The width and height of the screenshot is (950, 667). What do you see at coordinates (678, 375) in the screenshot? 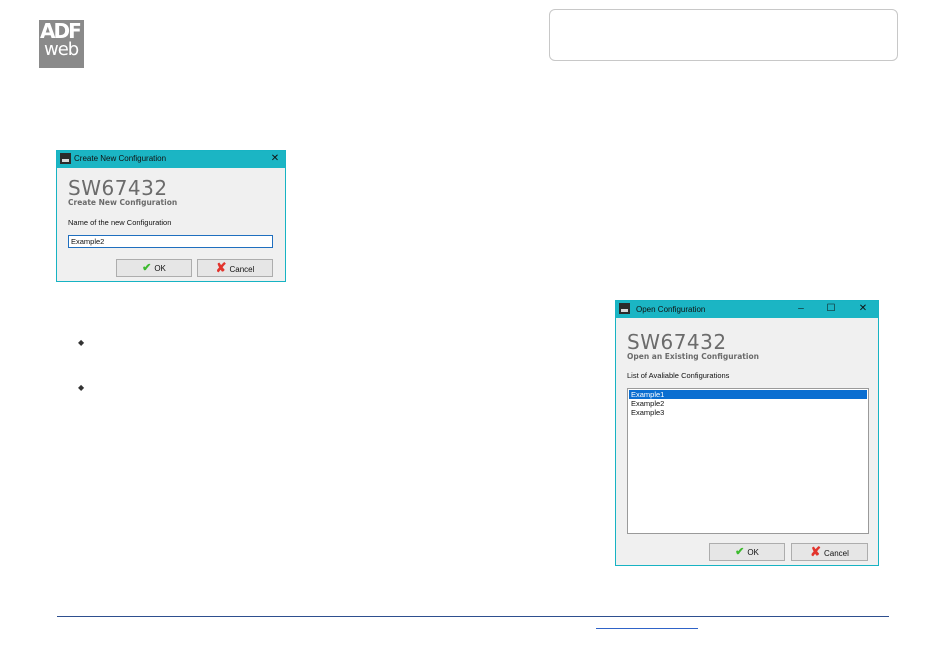
I see `config-list-label: List of Avaliable Configurations` at bounding box center [678, 375].